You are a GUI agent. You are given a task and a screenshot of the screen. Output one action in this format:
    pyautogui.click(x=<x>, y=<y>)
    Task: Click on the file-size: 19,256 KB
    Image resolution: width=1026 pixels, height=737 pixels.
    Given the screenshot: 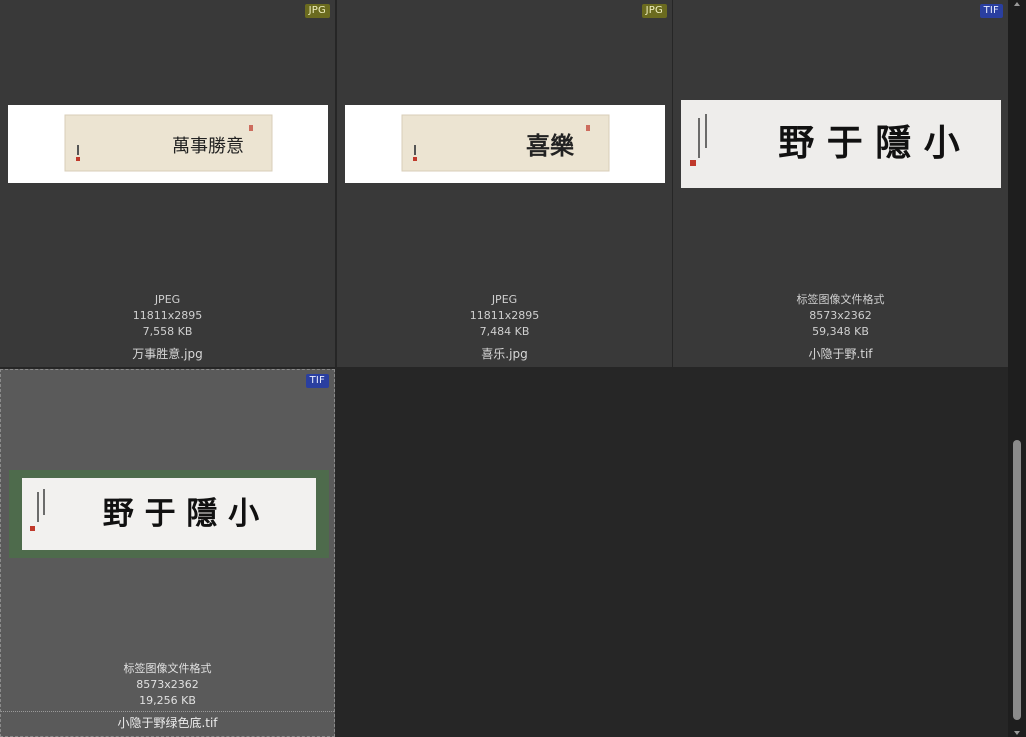 What is the action you would take?
    pyautogui.click(x=167, y=700)
    